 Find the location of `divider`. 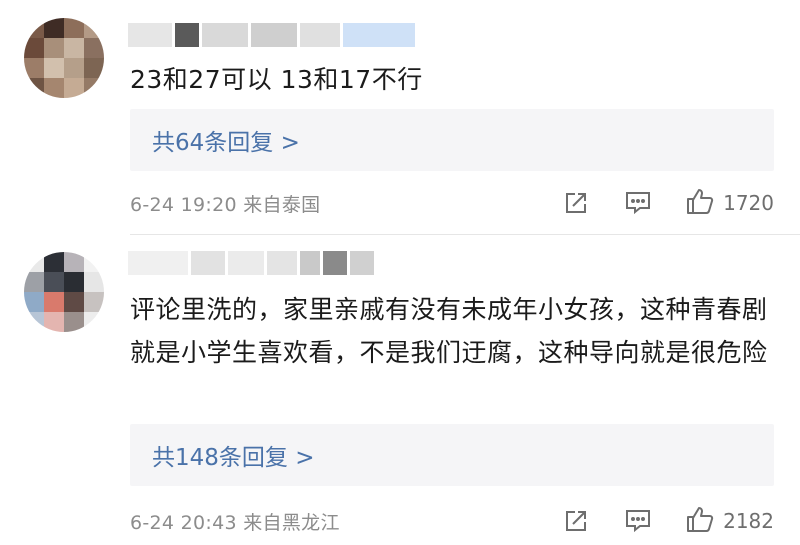

divider is located at coordinates (465, 234).